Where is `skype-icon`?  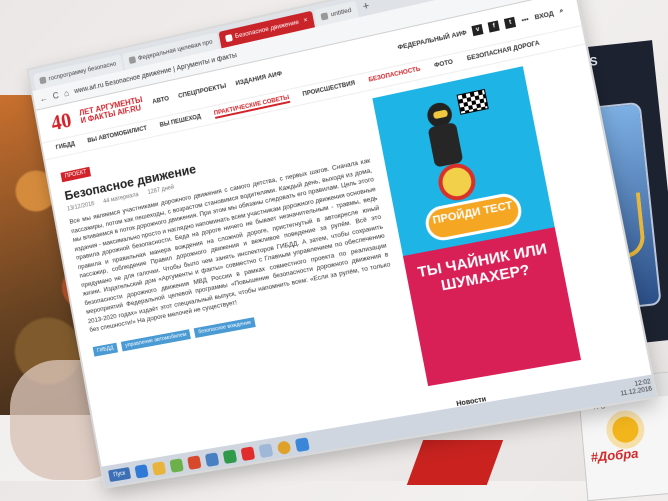 skype-icon is located at coordinates (302, 444).